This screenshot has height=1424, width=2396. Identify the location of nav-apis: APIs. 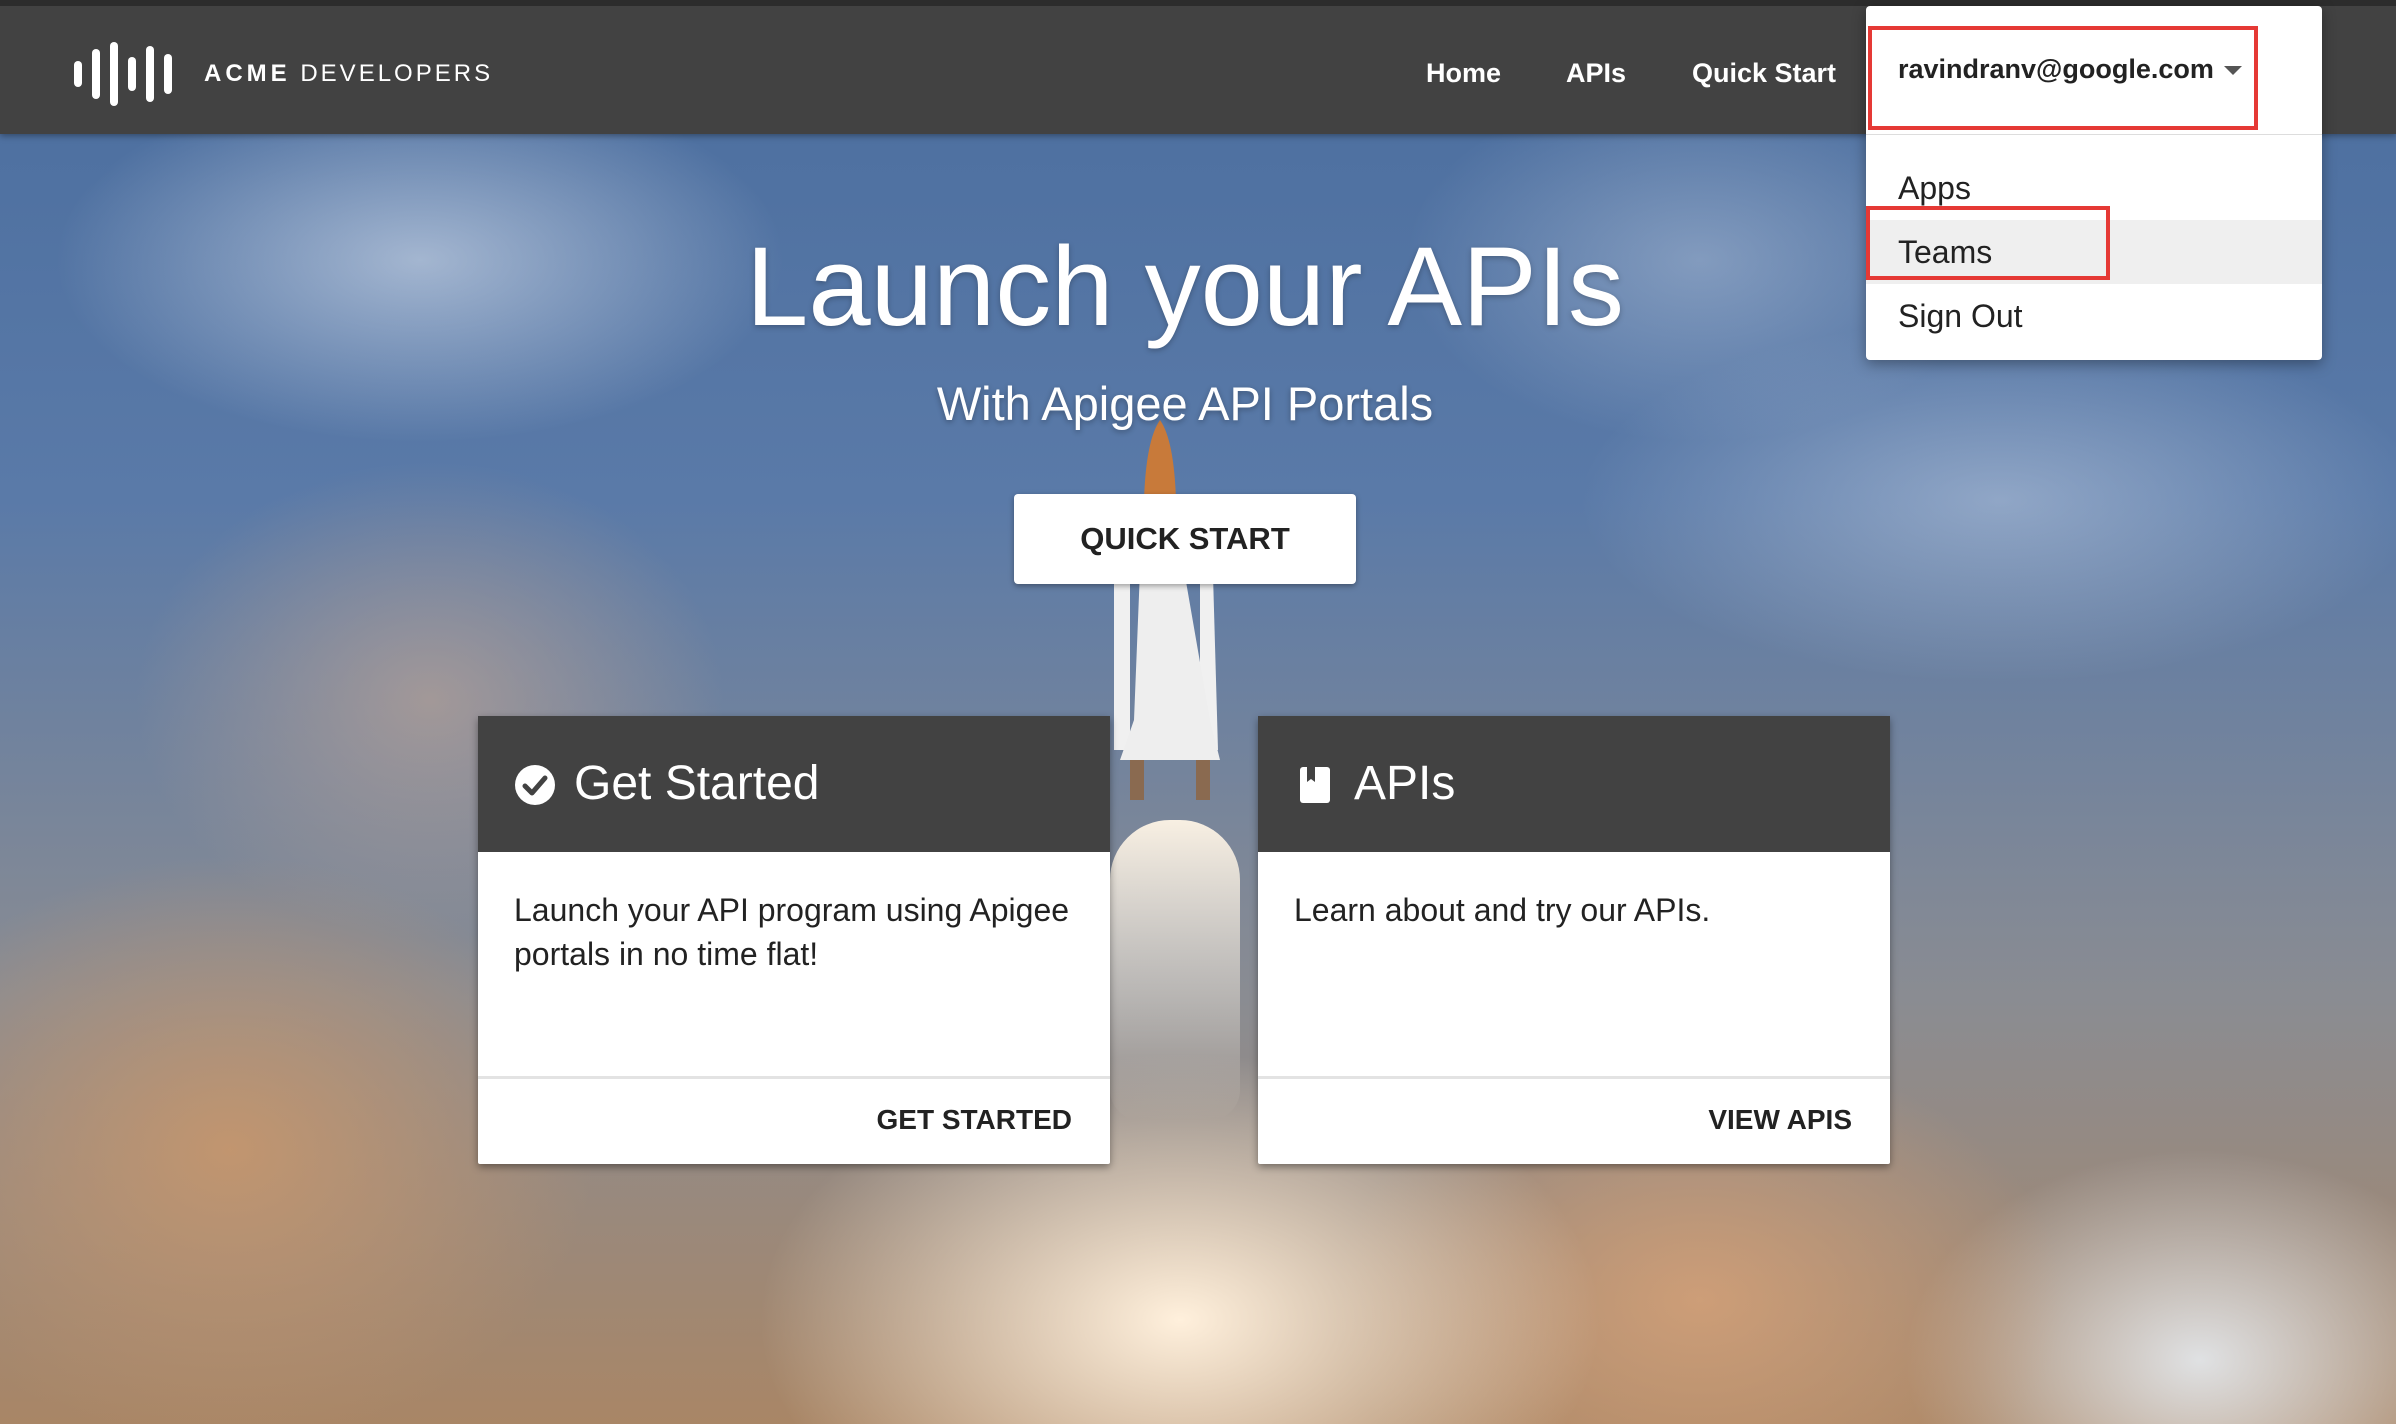
(1596, 73).